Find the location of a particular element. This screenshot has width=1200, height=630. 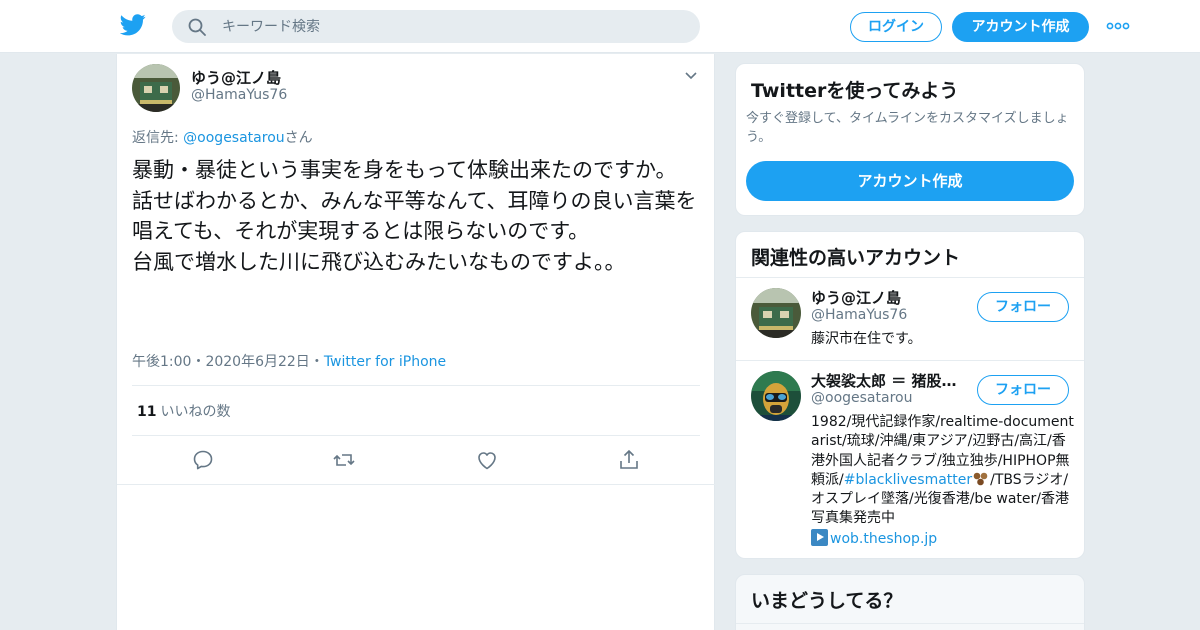

tweet-author-handle: @HamaYus76 is located at coordinates (239, 95).